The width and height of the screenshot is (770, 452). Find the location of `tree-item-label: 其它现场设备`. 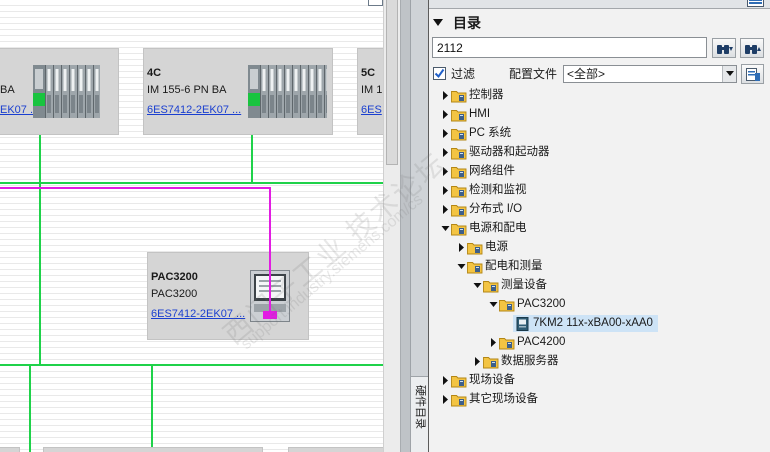

tree-item-label: 其它现场设备 is located at coordinates (503, 399).